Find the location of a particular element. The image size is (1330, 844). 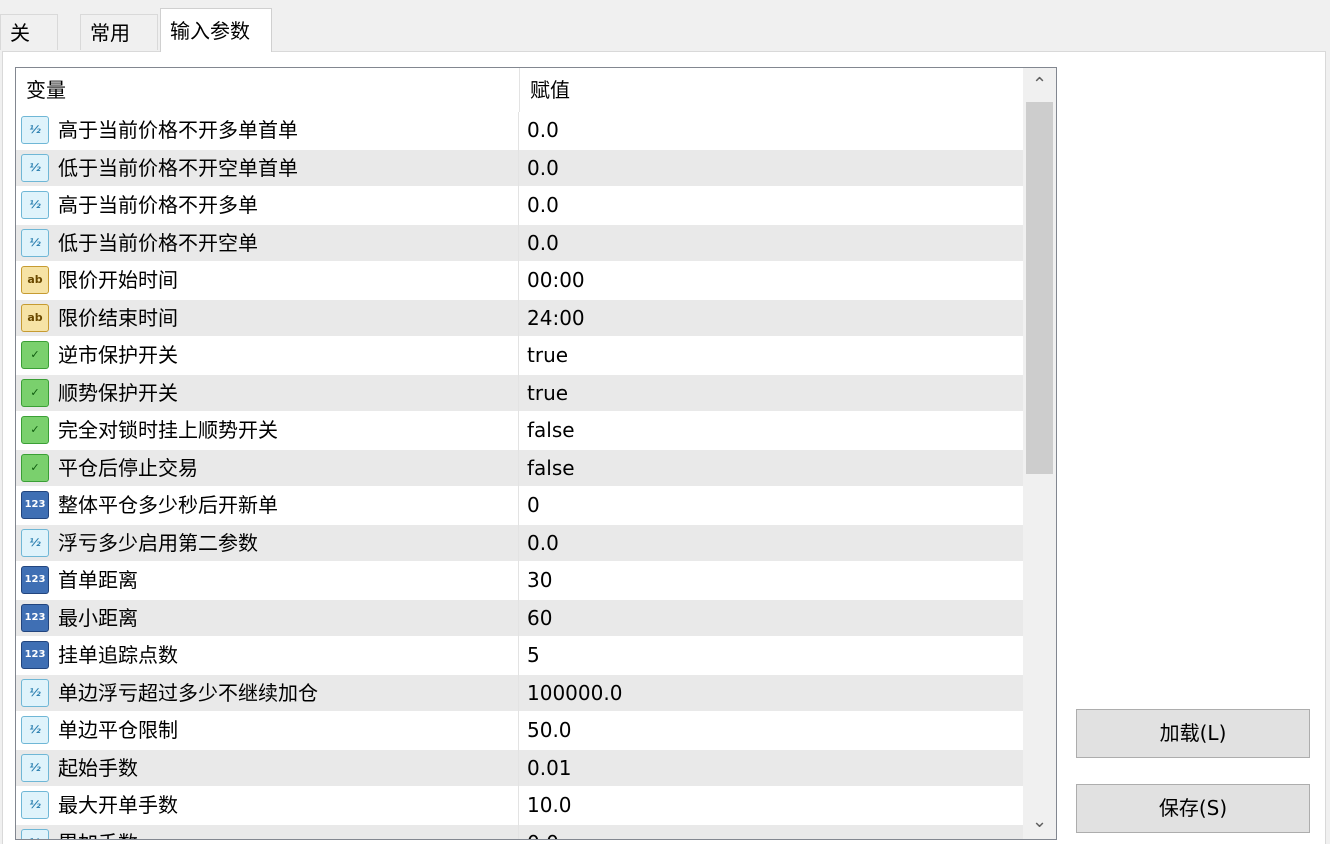

variable-name: 单边平仓限制 is located at coordinates (118, 730).